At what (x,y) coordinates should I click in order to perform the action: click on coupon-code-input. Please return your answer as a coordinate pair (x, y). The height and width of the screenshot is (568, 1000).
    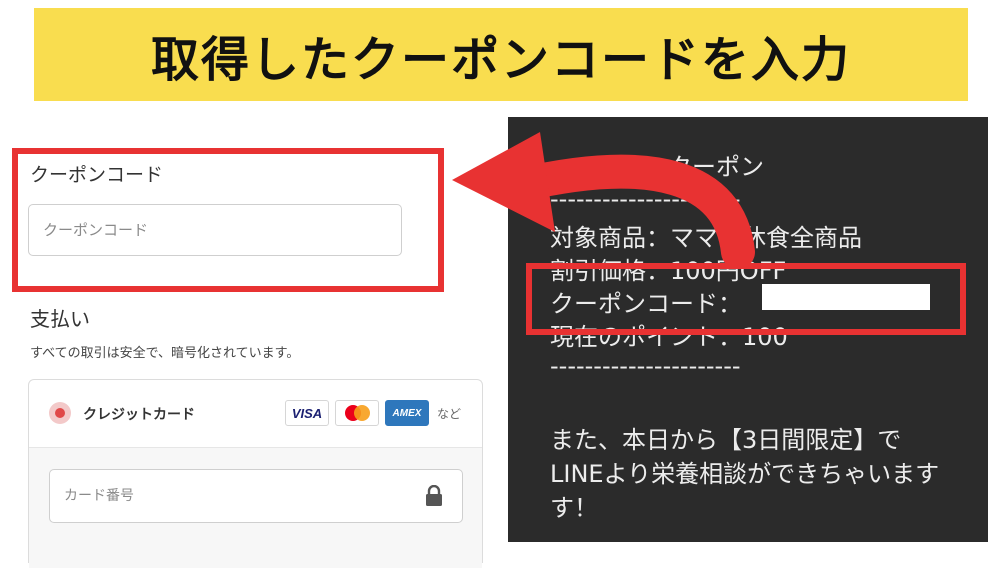
    Looking at the image, I should click on (215, 230).